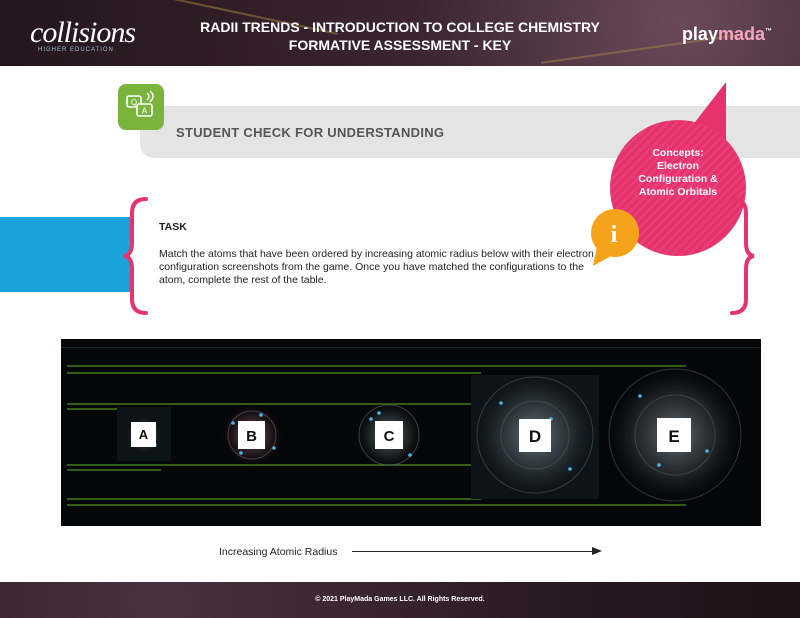 This screenshot has width=800, height=618. I want to click on collisions-logo: collisions, so click(83, 32).